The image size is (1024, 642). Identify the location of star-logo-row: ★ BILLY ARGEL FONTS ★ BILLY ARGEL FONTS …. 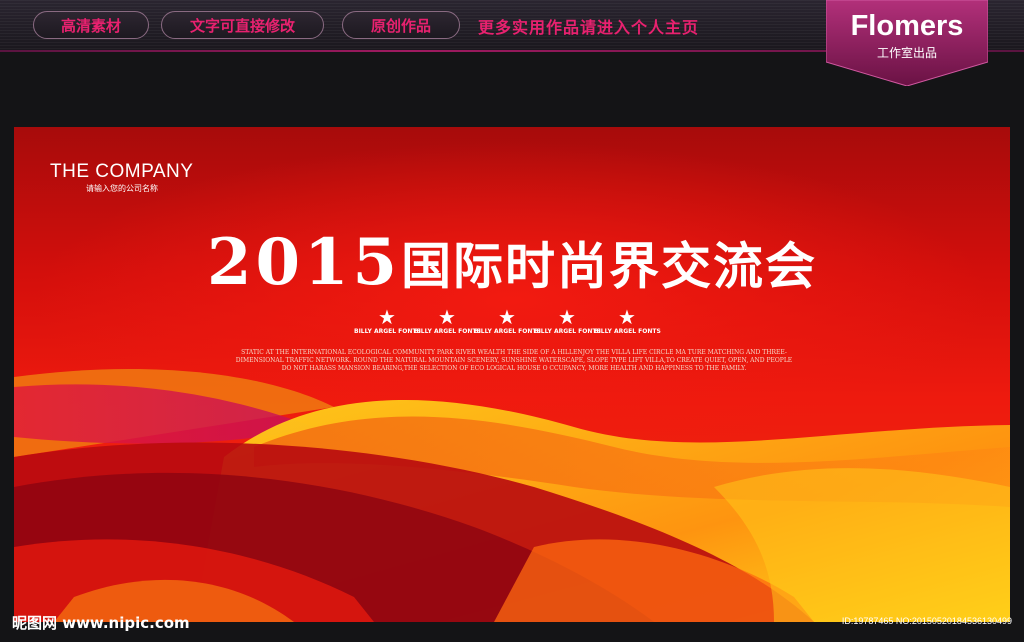
(509, 322).